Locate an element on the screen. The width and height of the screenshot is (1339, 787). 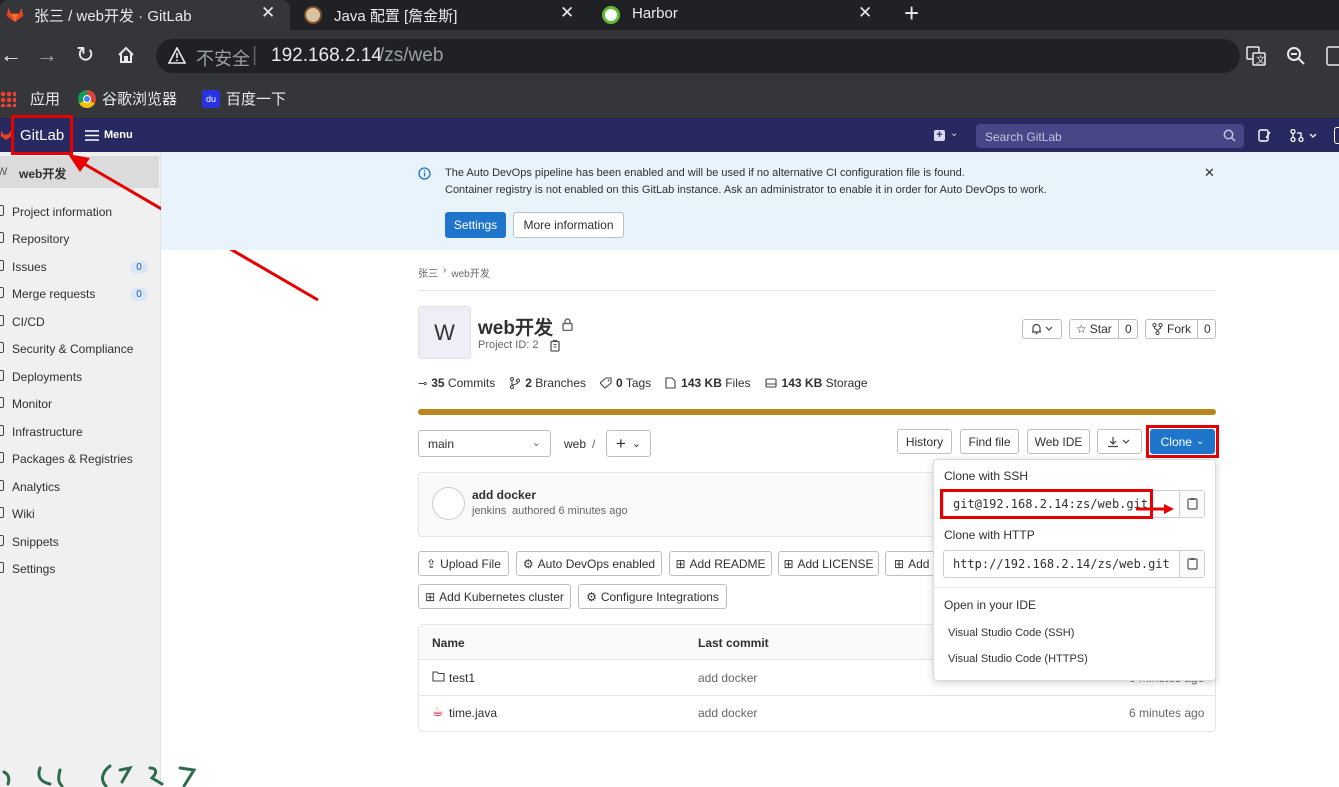
settings-button: Settings is located at coordinates (475, 225).